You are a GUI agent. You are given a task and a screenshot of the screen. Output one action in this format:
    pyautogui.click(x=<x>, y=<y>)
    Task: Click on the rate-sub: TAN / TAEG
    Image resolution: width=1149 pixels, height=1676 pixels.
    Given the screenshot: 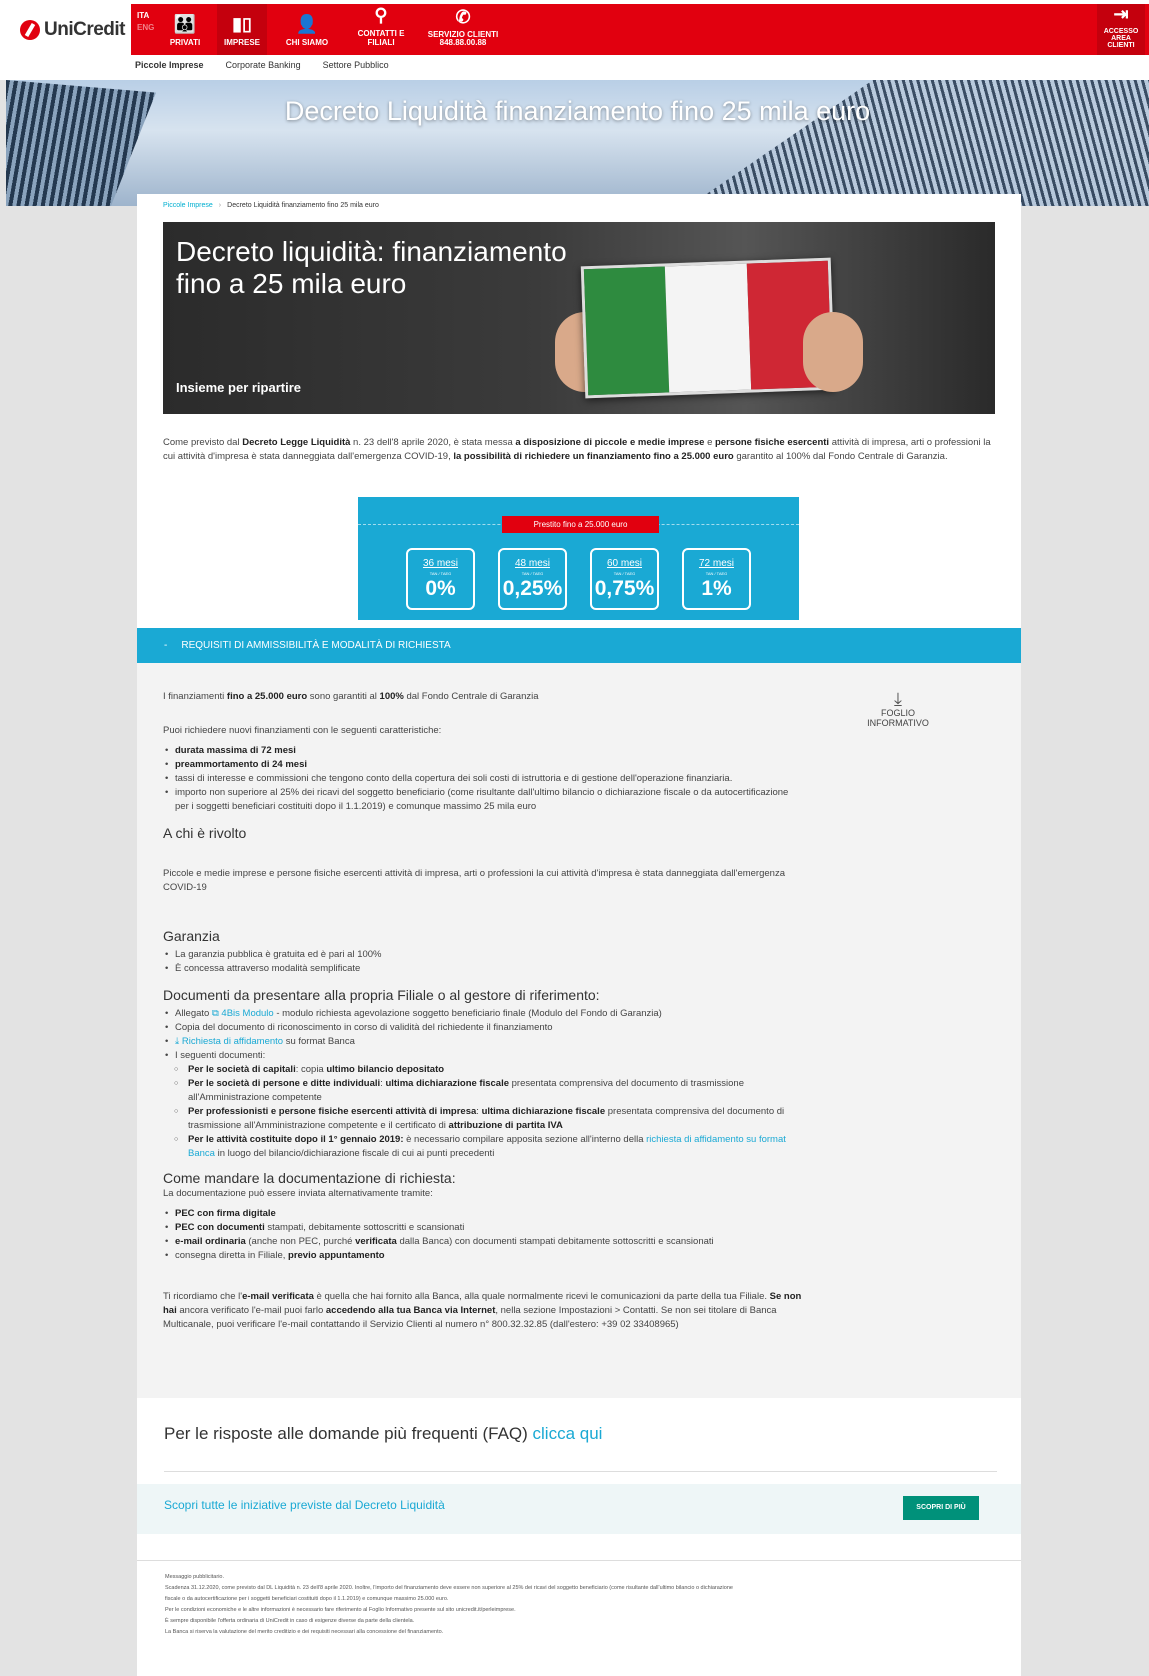 What is the action you would take?
    pyautogui.click(x=532, y=573)
    